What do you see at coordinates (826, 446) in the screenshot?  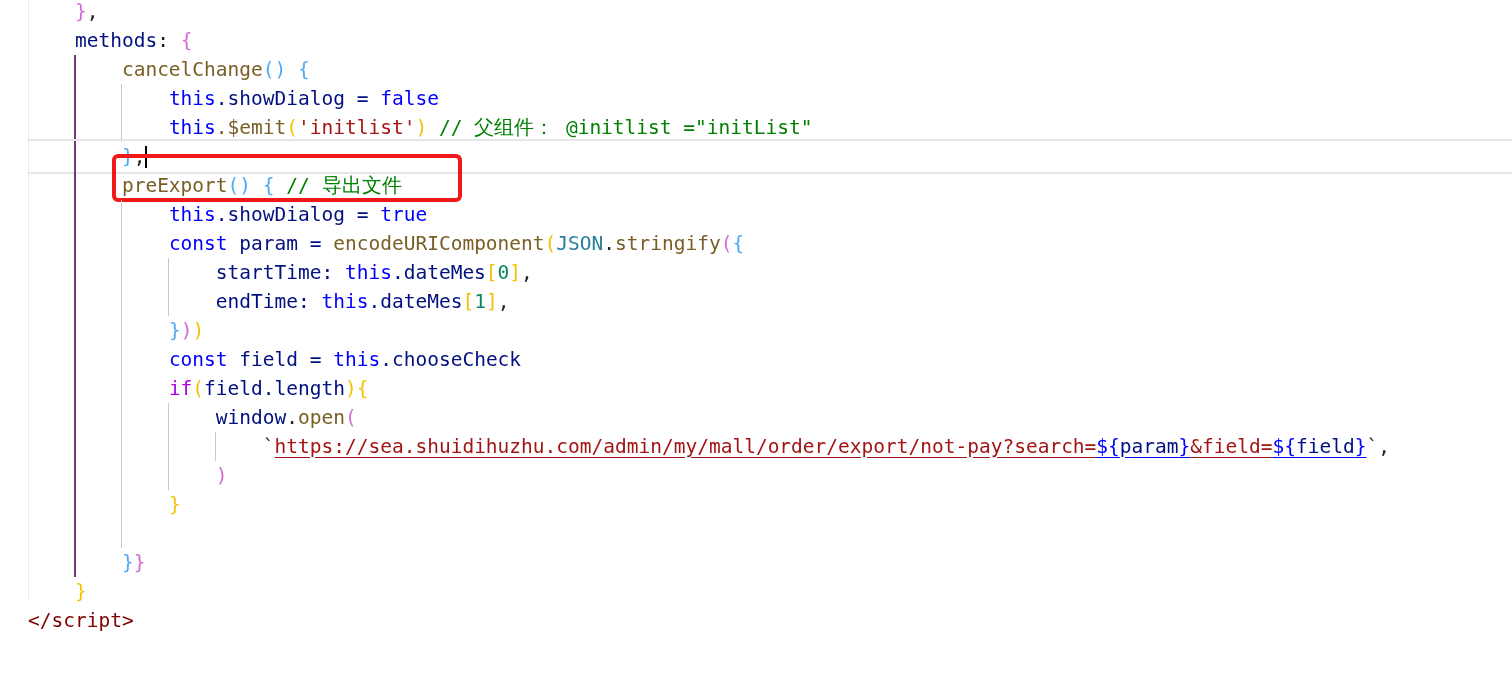 I see `code-line: `https://sea.shuidihuzhu.com/admin/my/mall/order/export/not-pay?search=${param}&field=${field}`,` at bounding box center [826, 446].